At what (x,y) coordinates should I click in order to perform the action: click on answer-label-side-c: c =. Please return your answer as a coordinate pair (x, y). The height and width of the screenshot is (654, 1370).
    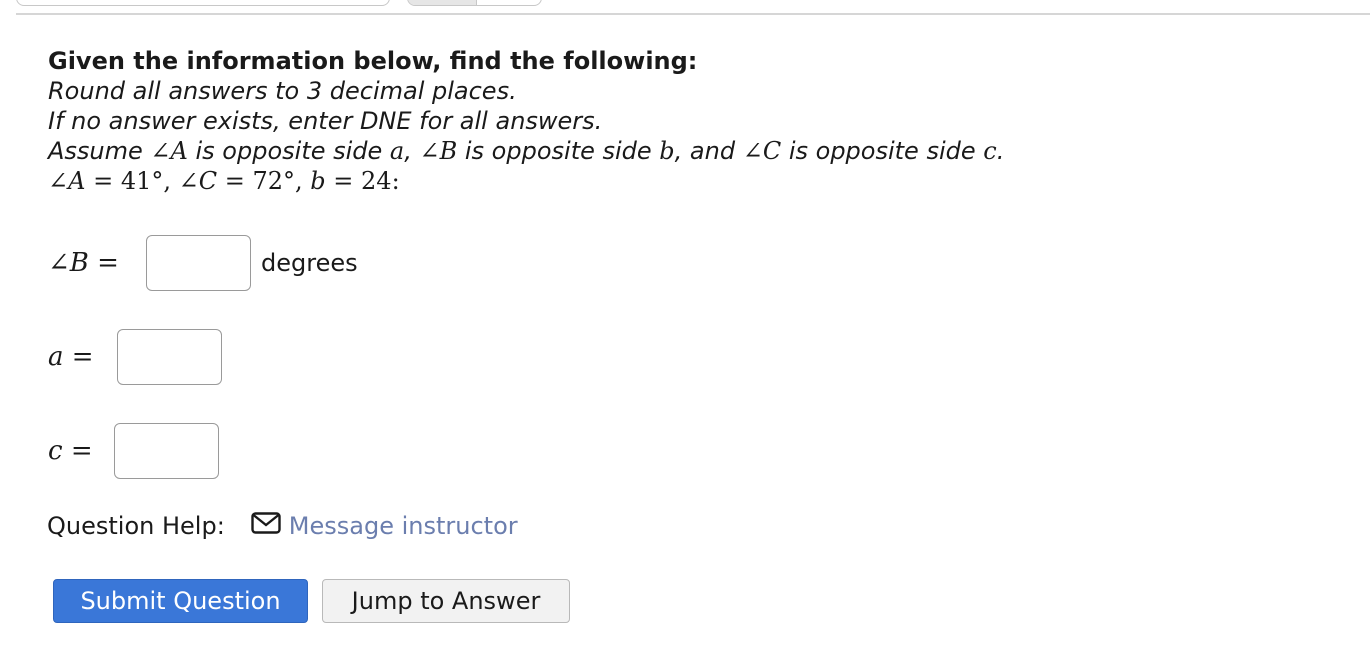
    Looking at the image, I should click on (70, 451).